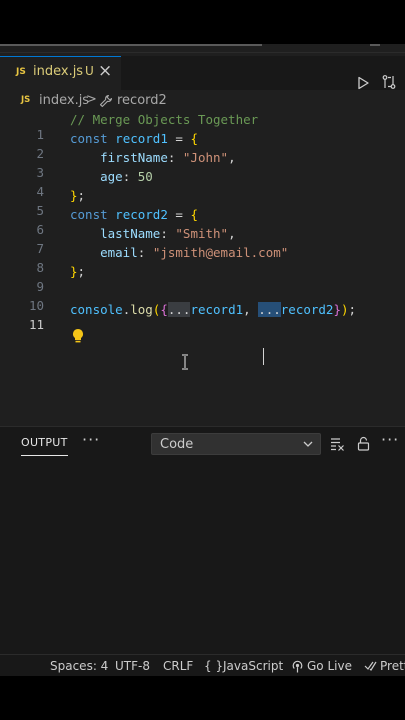 The width and height of the screenshot is (405, 720). What do you see at coordinates (106, 101) in the screenshot?
I see `wrench-icon` at bounding box center [106, 101].